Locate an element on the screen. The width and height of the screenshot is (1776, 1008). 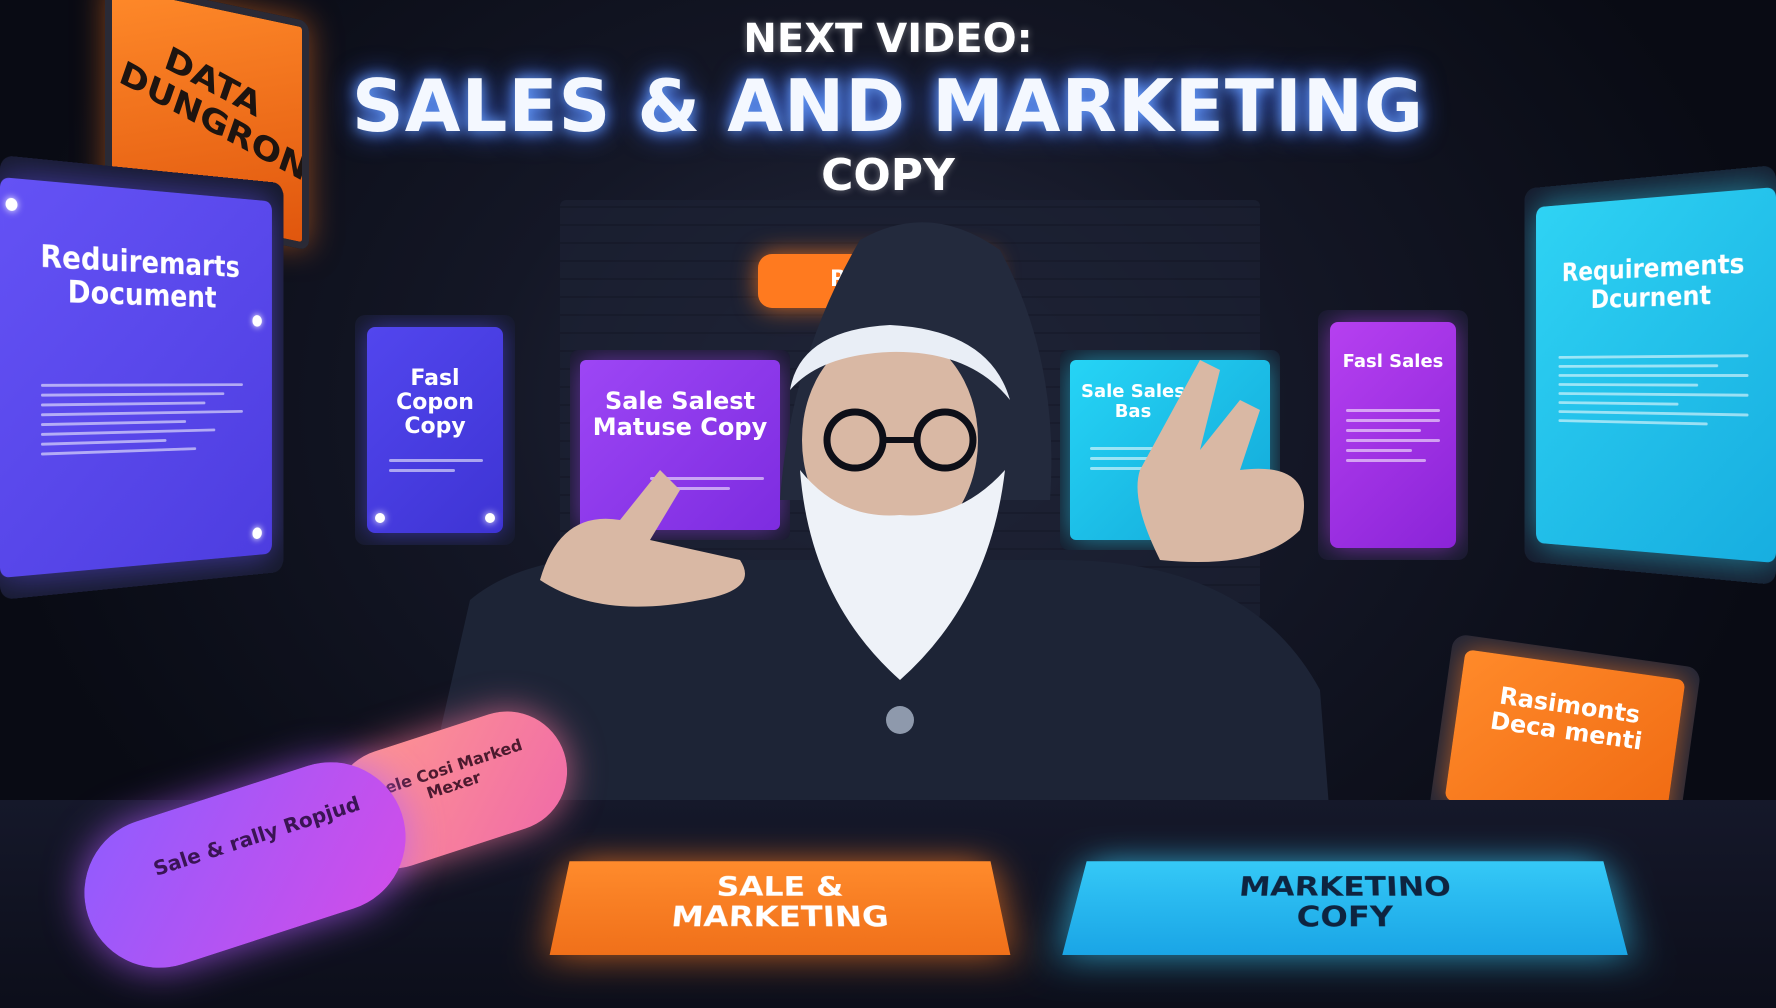
video-title-continuation: COPY is located at coordinates (888, 175).